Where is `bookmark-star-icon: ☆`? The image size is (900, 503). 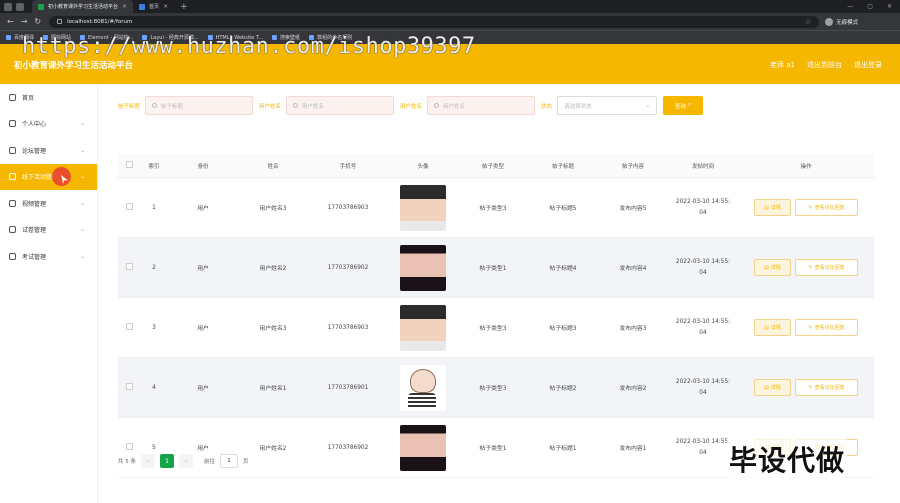
bookmark-star-icon: ☆ is located at coordinates (808, 22).